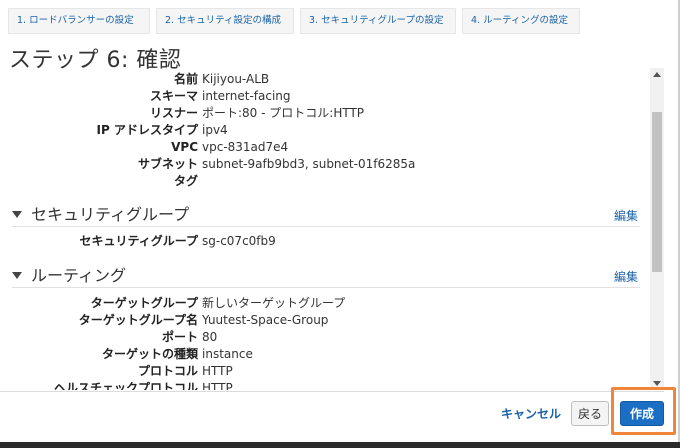 The image size is (680, 448). What do you see at coordinates (325, 181) in the screenshot?
I see `detail-row-tags: タグ` at bounding box center [325, 181].